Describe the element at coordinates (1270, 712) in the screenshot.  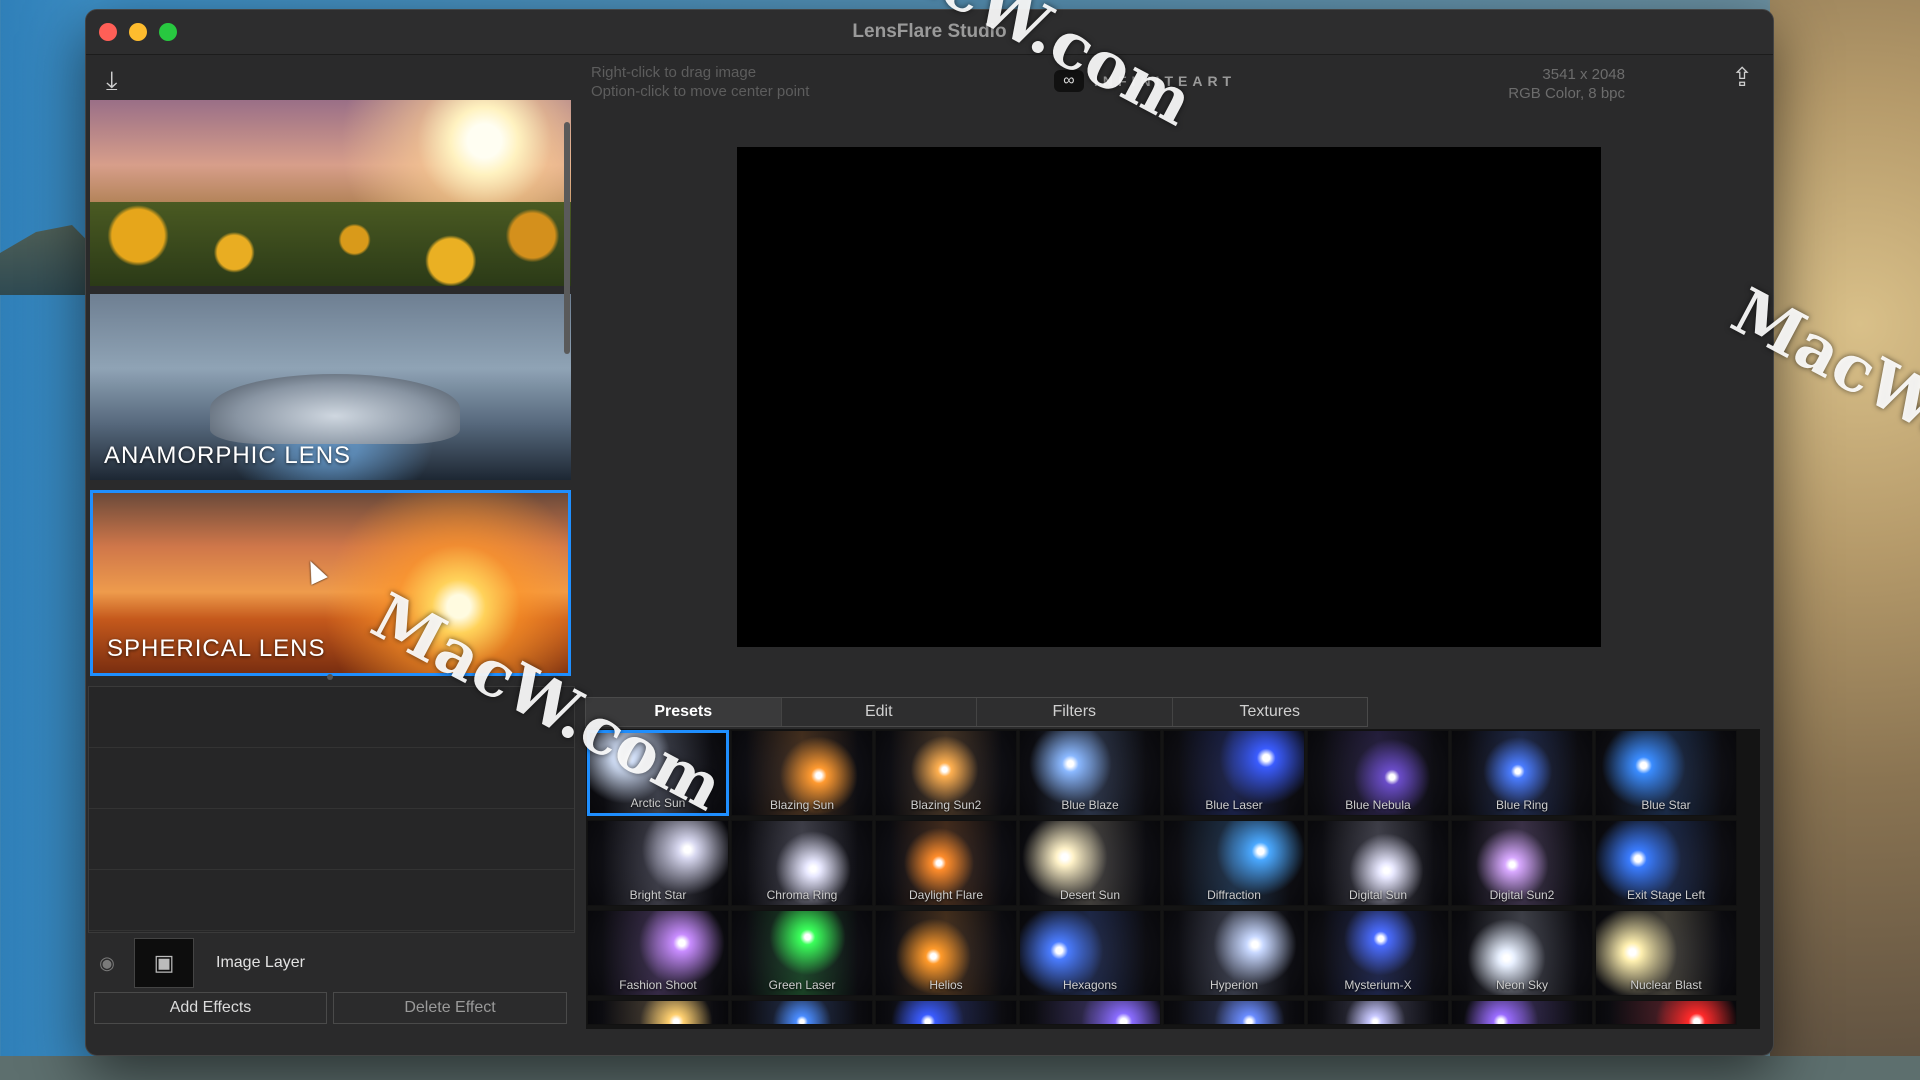
I see `tab-textures: Textures` at that location.